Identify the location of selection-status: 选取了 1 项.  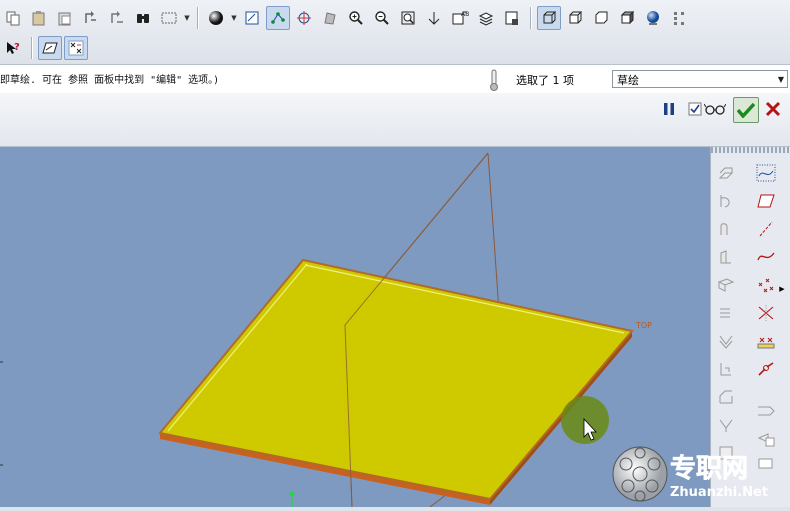
(545, 80).